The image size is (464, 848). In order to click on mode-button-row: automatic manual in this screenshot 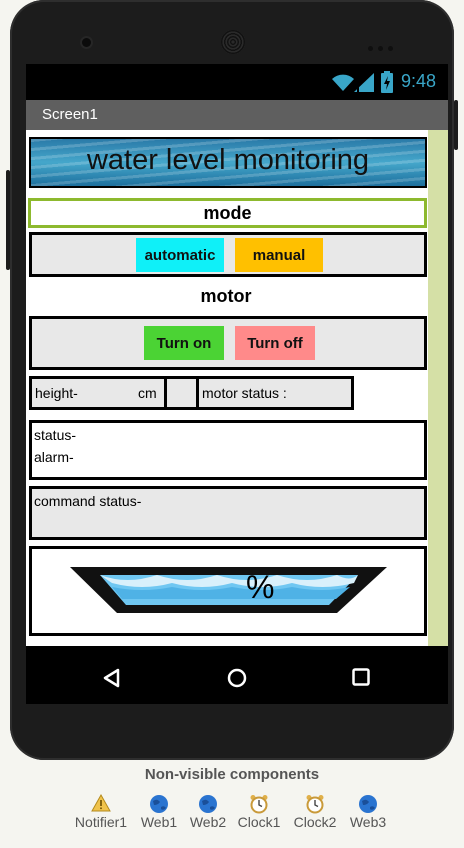, I will do `click(228, 254)`.